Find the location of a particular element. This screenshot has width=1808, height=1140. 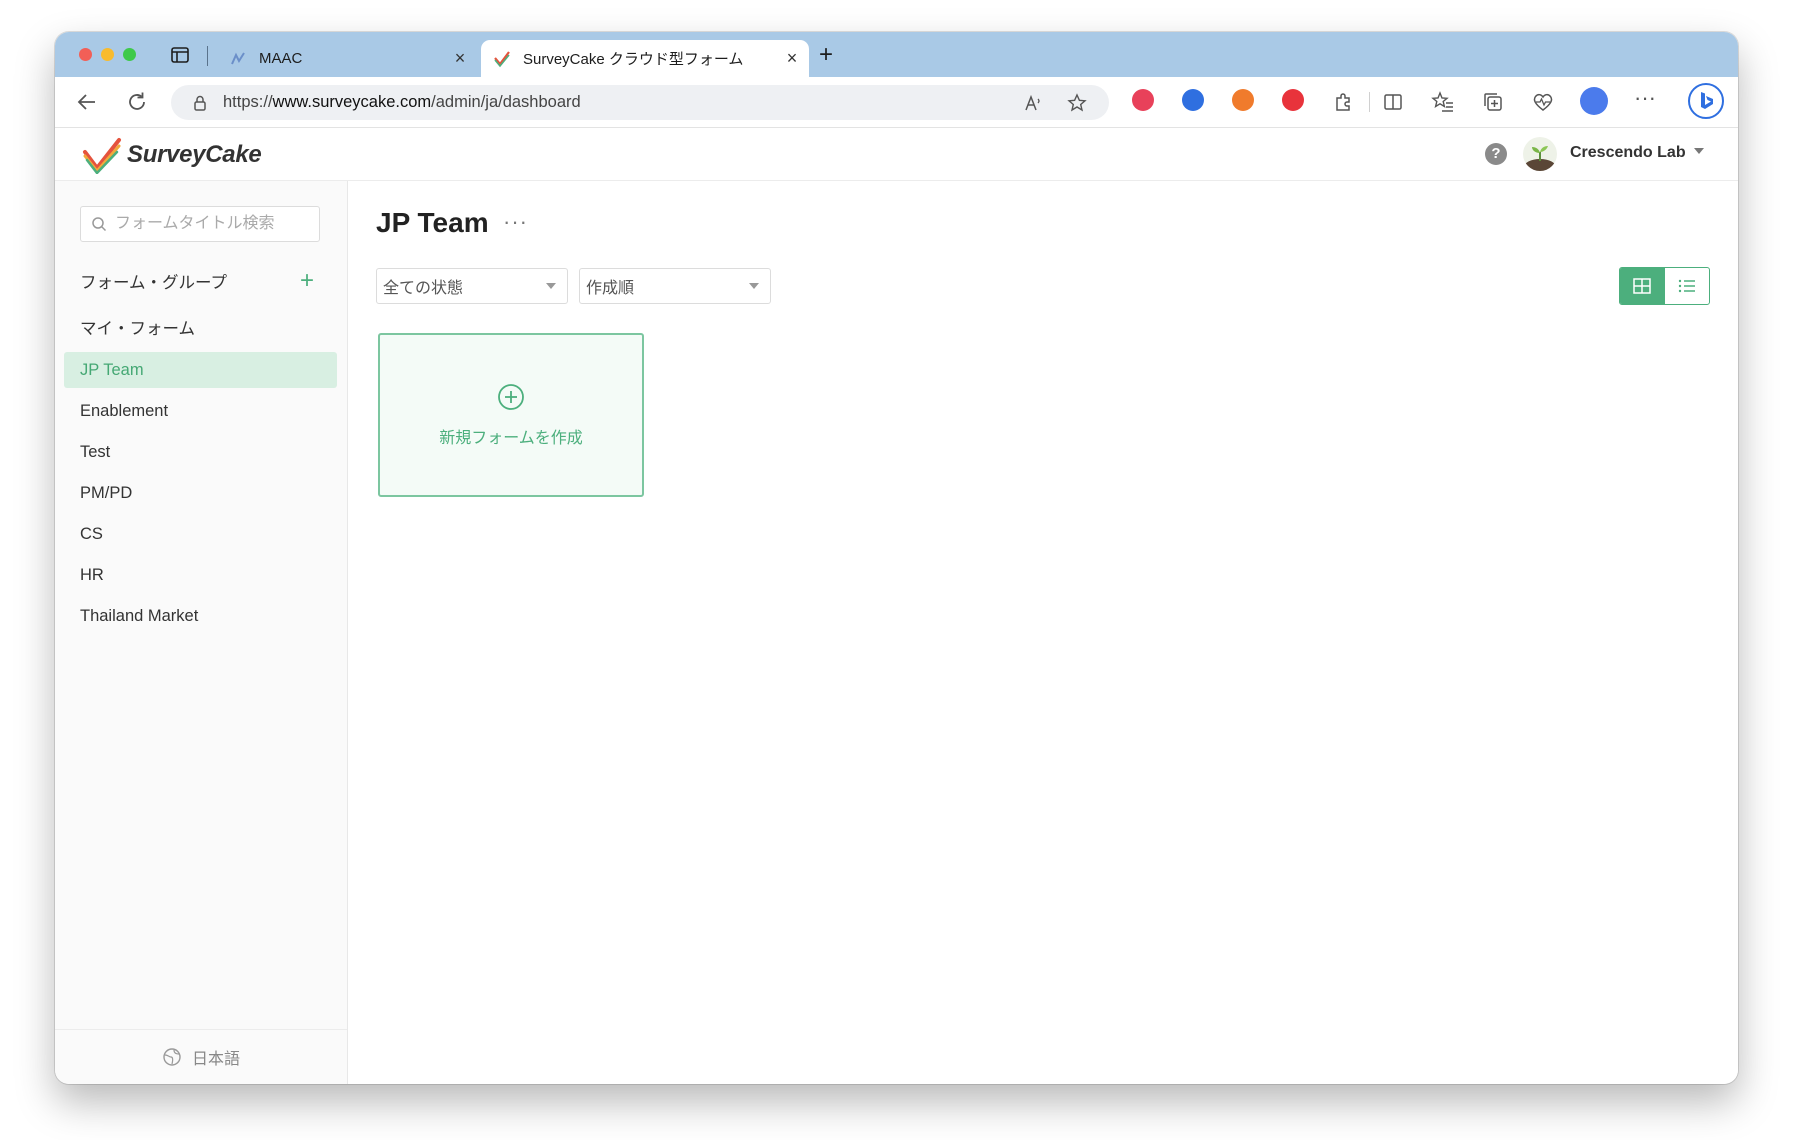

sort-order-value: 作成順 is located at coordinates (610, 288).